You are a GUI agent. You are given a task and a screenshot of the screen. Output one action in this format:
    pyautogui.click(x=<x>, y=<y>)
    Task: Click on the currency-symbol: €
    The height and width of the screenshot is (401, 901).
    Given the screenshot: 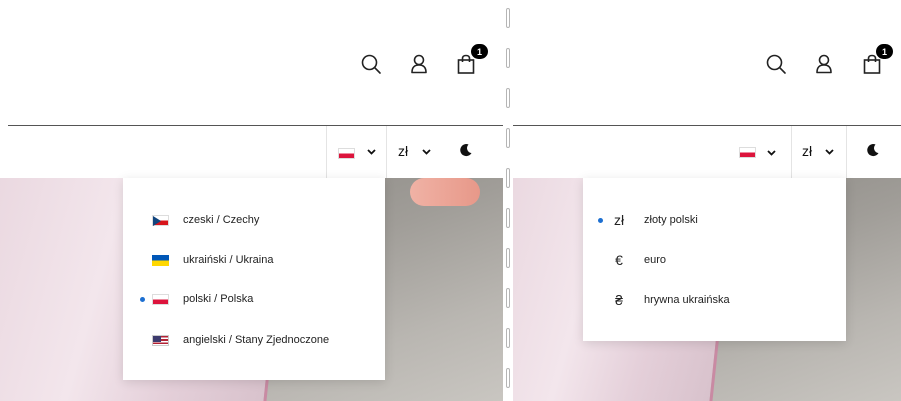 What is the action you would take?
    pyautogui.click(x=619, y=260)
    